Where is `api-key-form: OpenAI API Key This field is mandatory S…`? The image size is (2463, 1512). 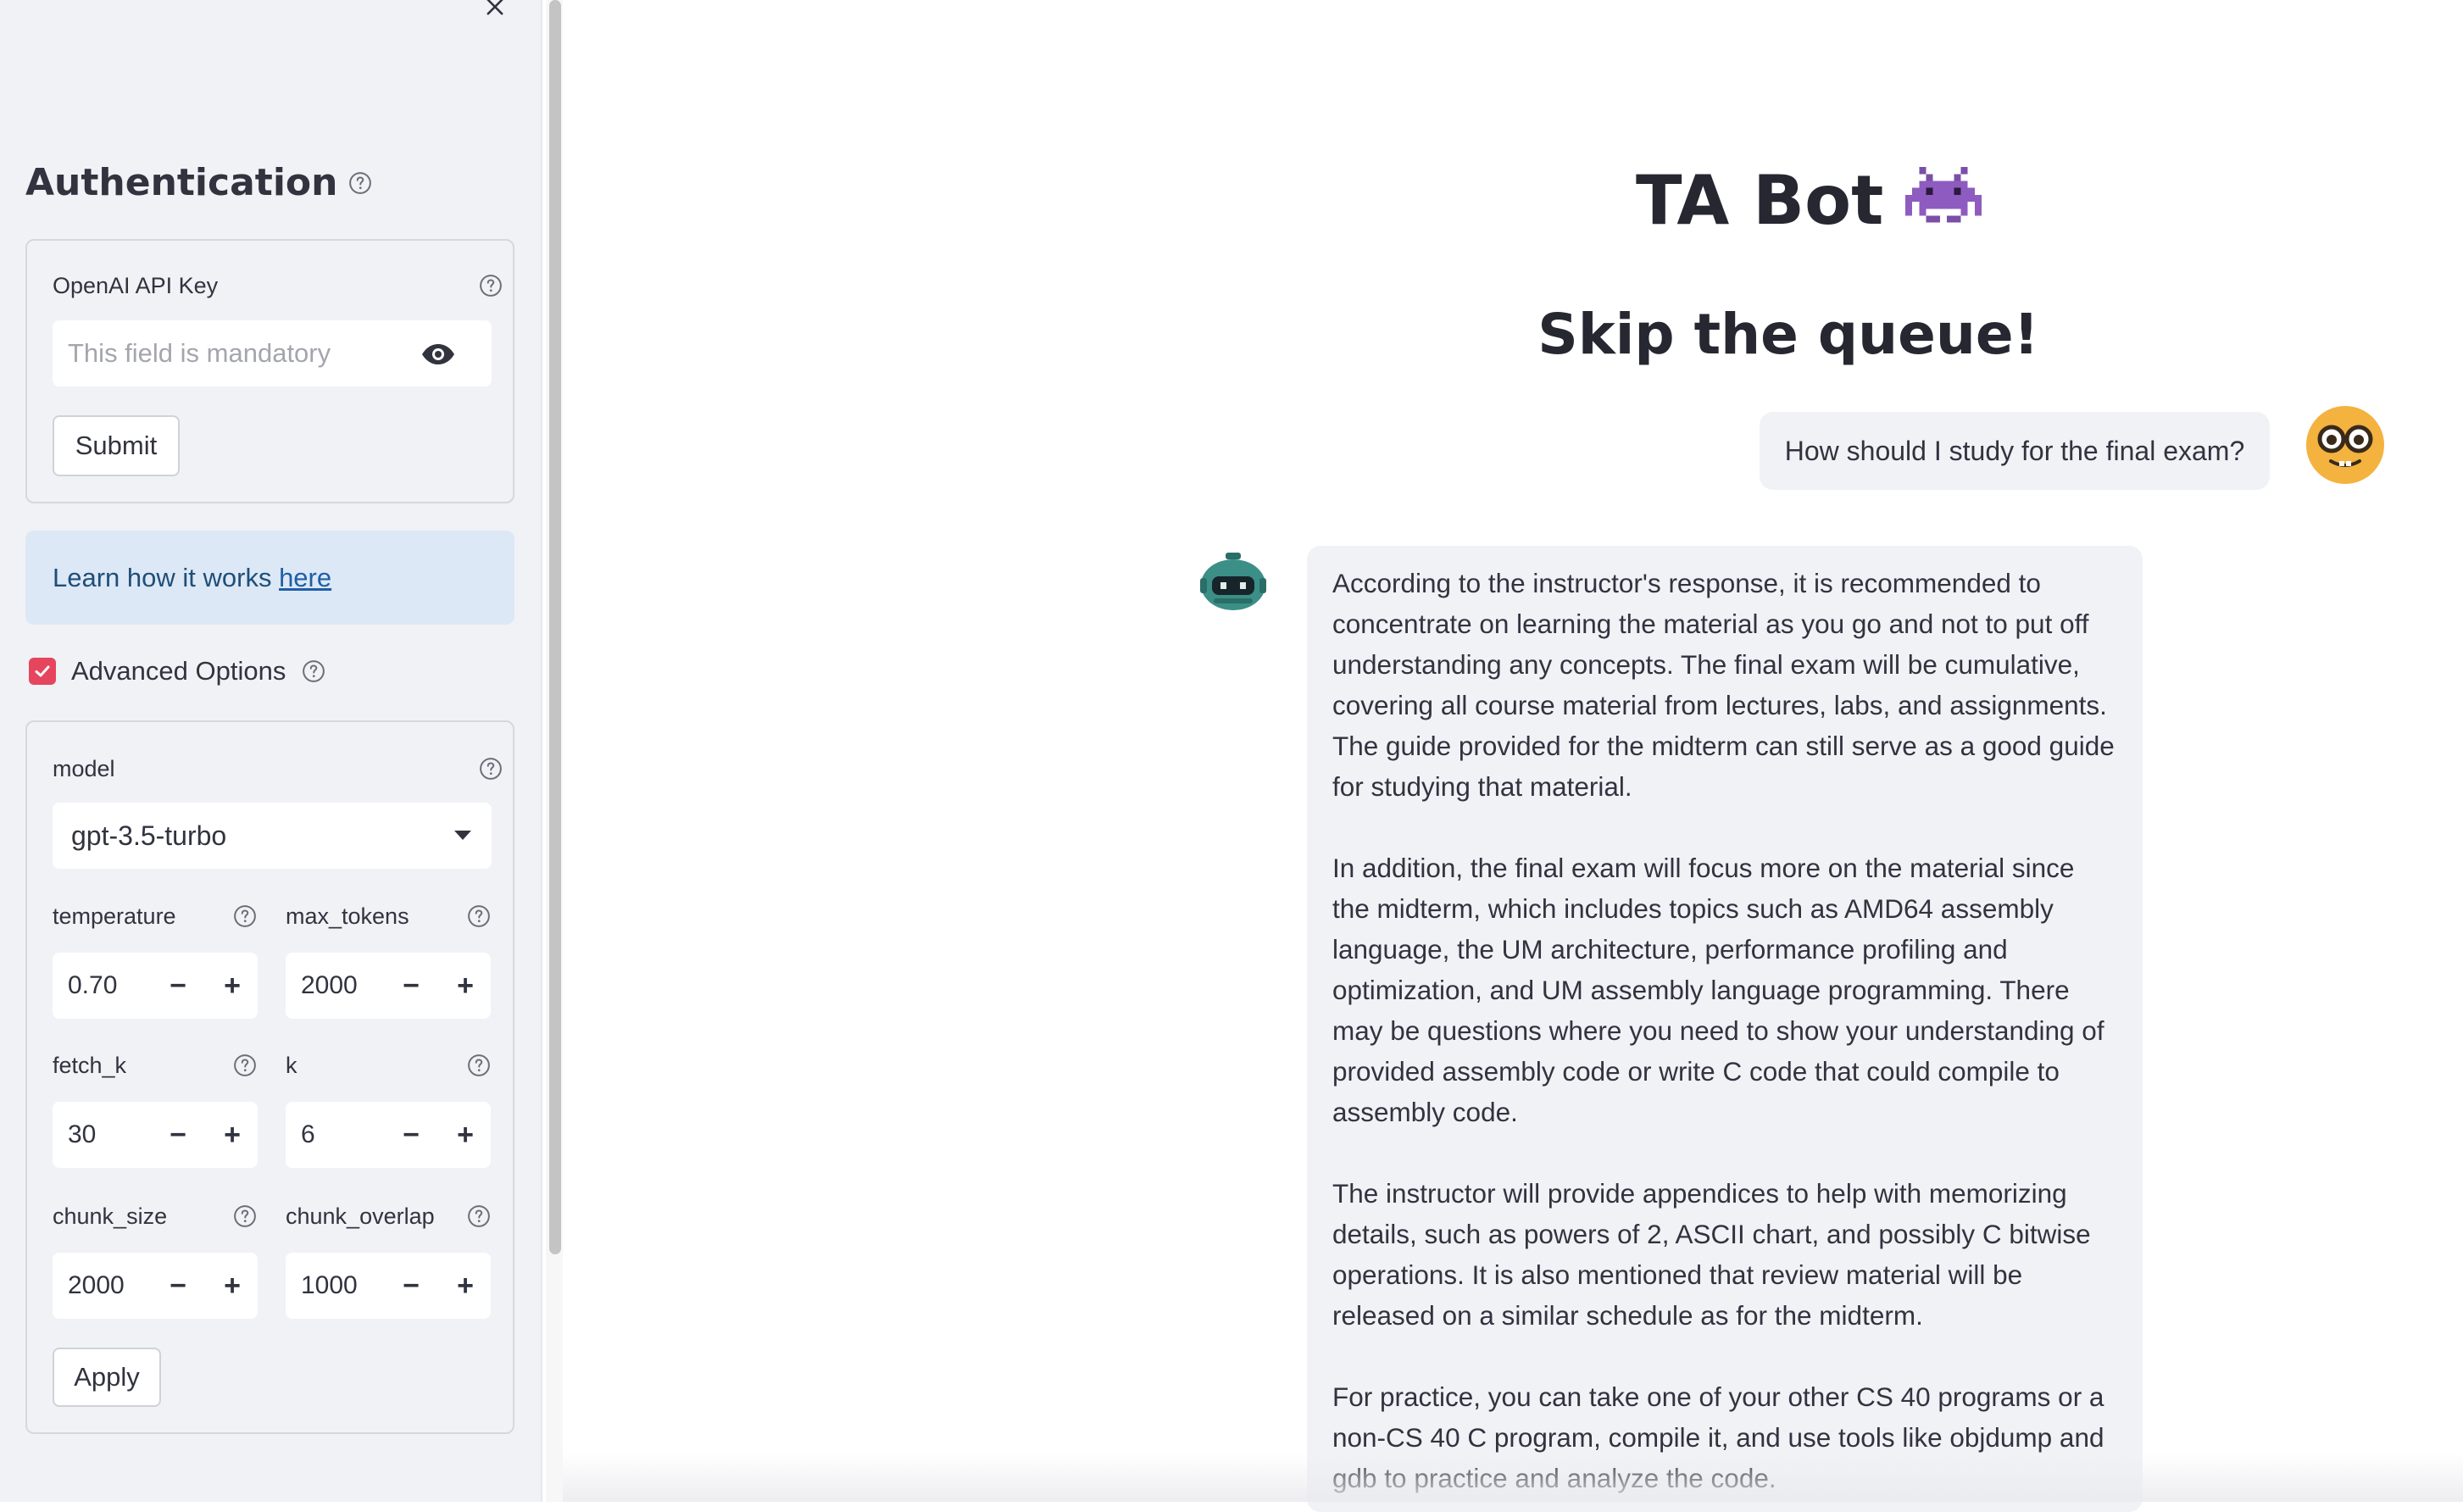
api-key-form: OpenAI API Key This field is mandatory S… is located at coordinates (269, 371).